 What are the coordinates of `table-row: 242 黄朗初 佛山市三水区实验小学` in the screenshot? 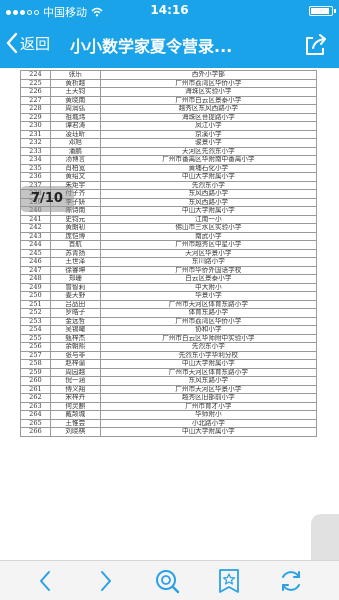 It's located at (169, 228).